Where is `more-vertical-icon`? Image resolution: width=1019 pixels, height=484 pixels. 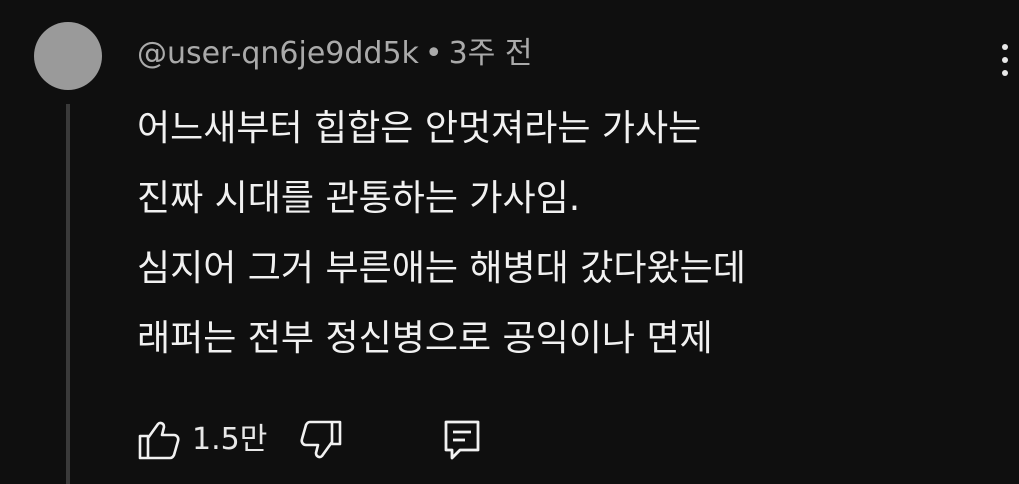
more-vertical-icon is located at coordinates (1007, 64).